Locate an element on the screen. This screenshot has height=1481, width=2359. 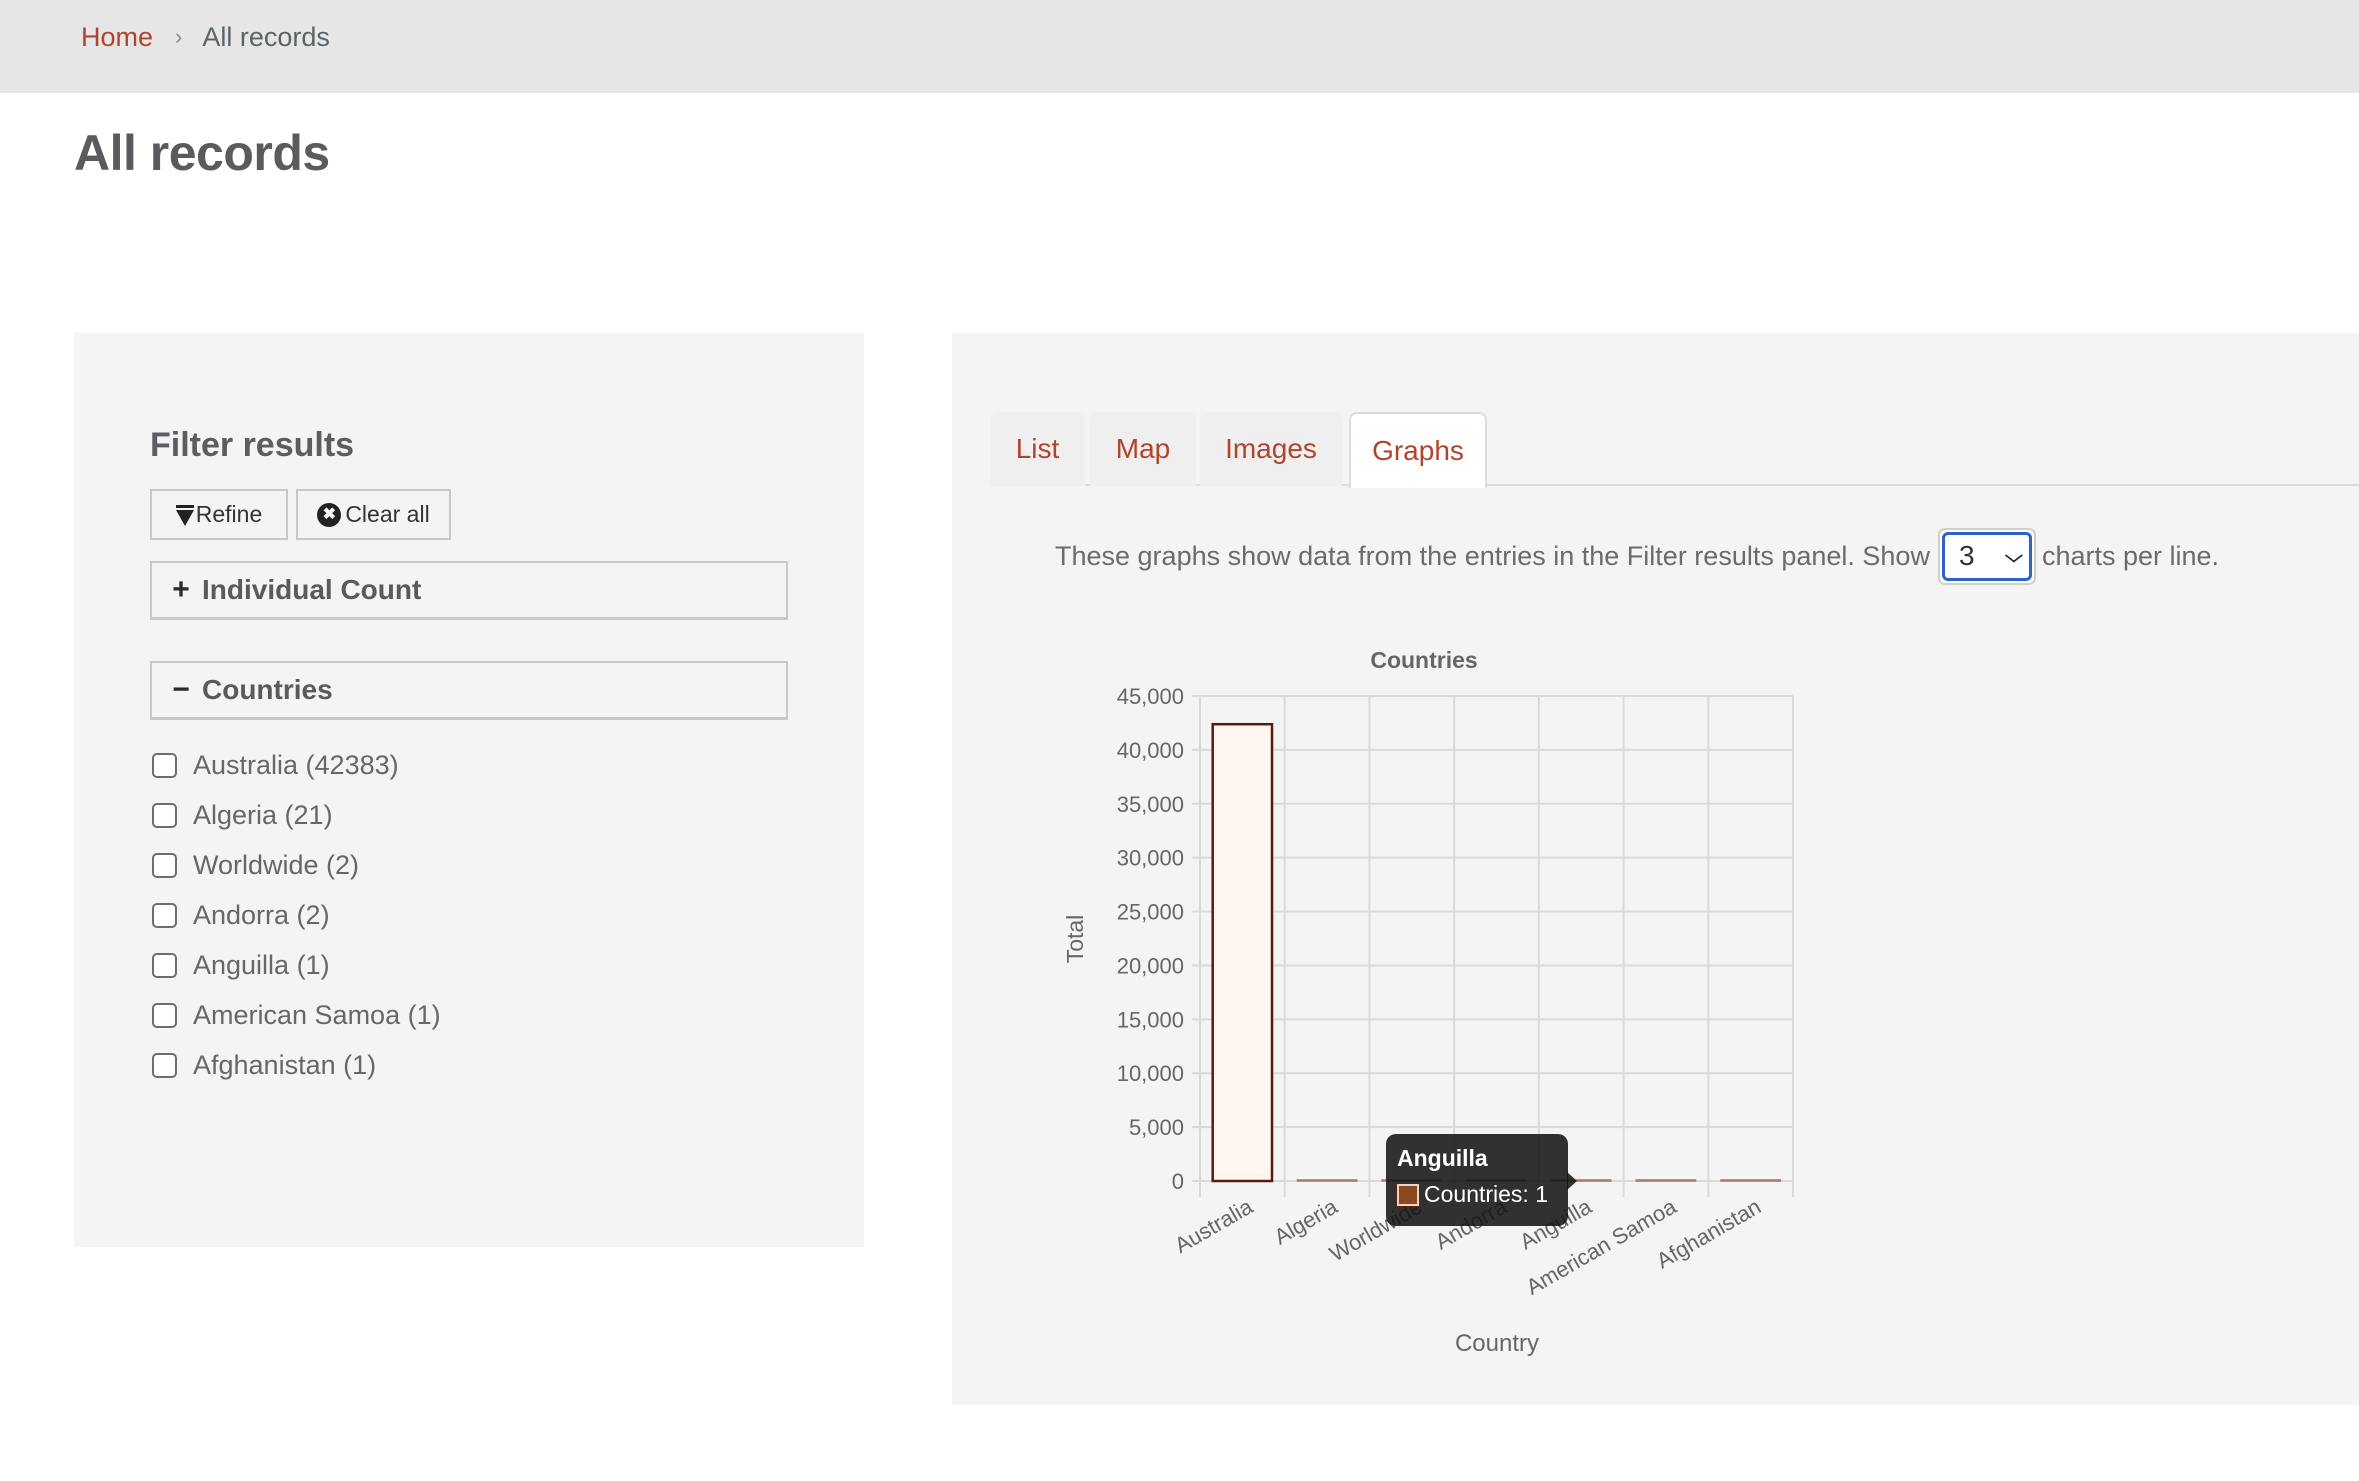
clear-all-button: ✖ Clear all is located at coordinates (373, 514).